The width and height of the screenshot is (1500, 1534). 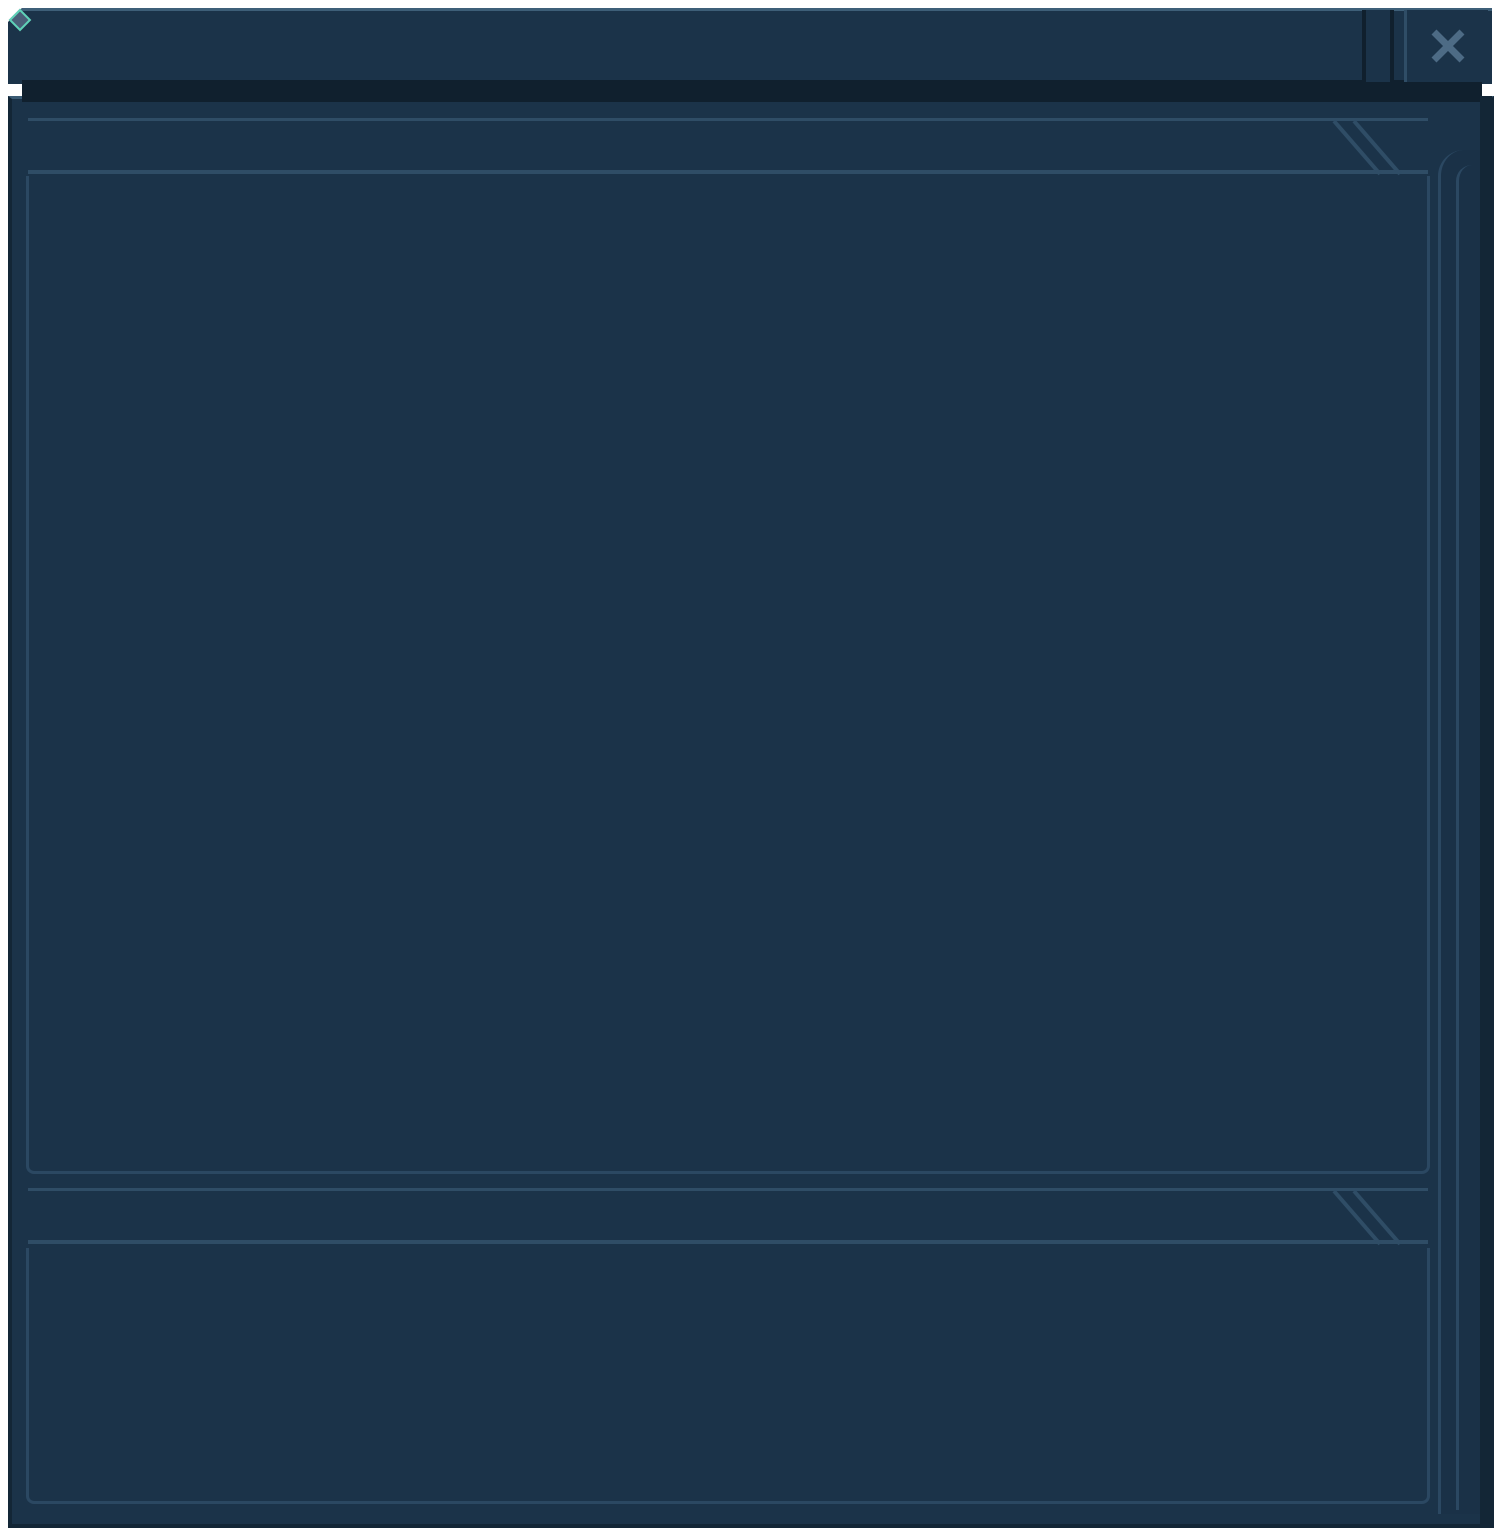 What do you see at coordinates (728, 146) in the screenshot?
I see `header-strip` at bounding box center [728, 146].